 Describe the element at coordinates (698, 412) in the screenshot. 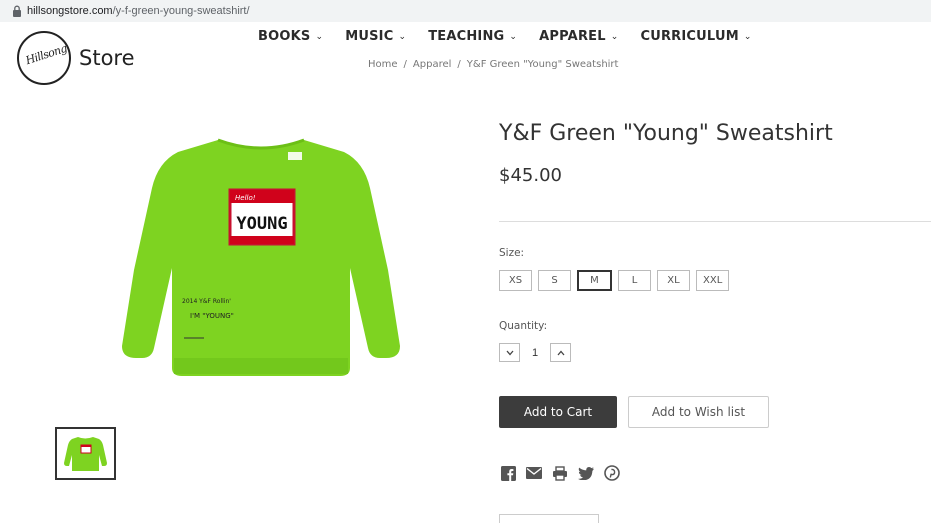

I see `add-to-wishlist-button: Add to Wish list` at that location.